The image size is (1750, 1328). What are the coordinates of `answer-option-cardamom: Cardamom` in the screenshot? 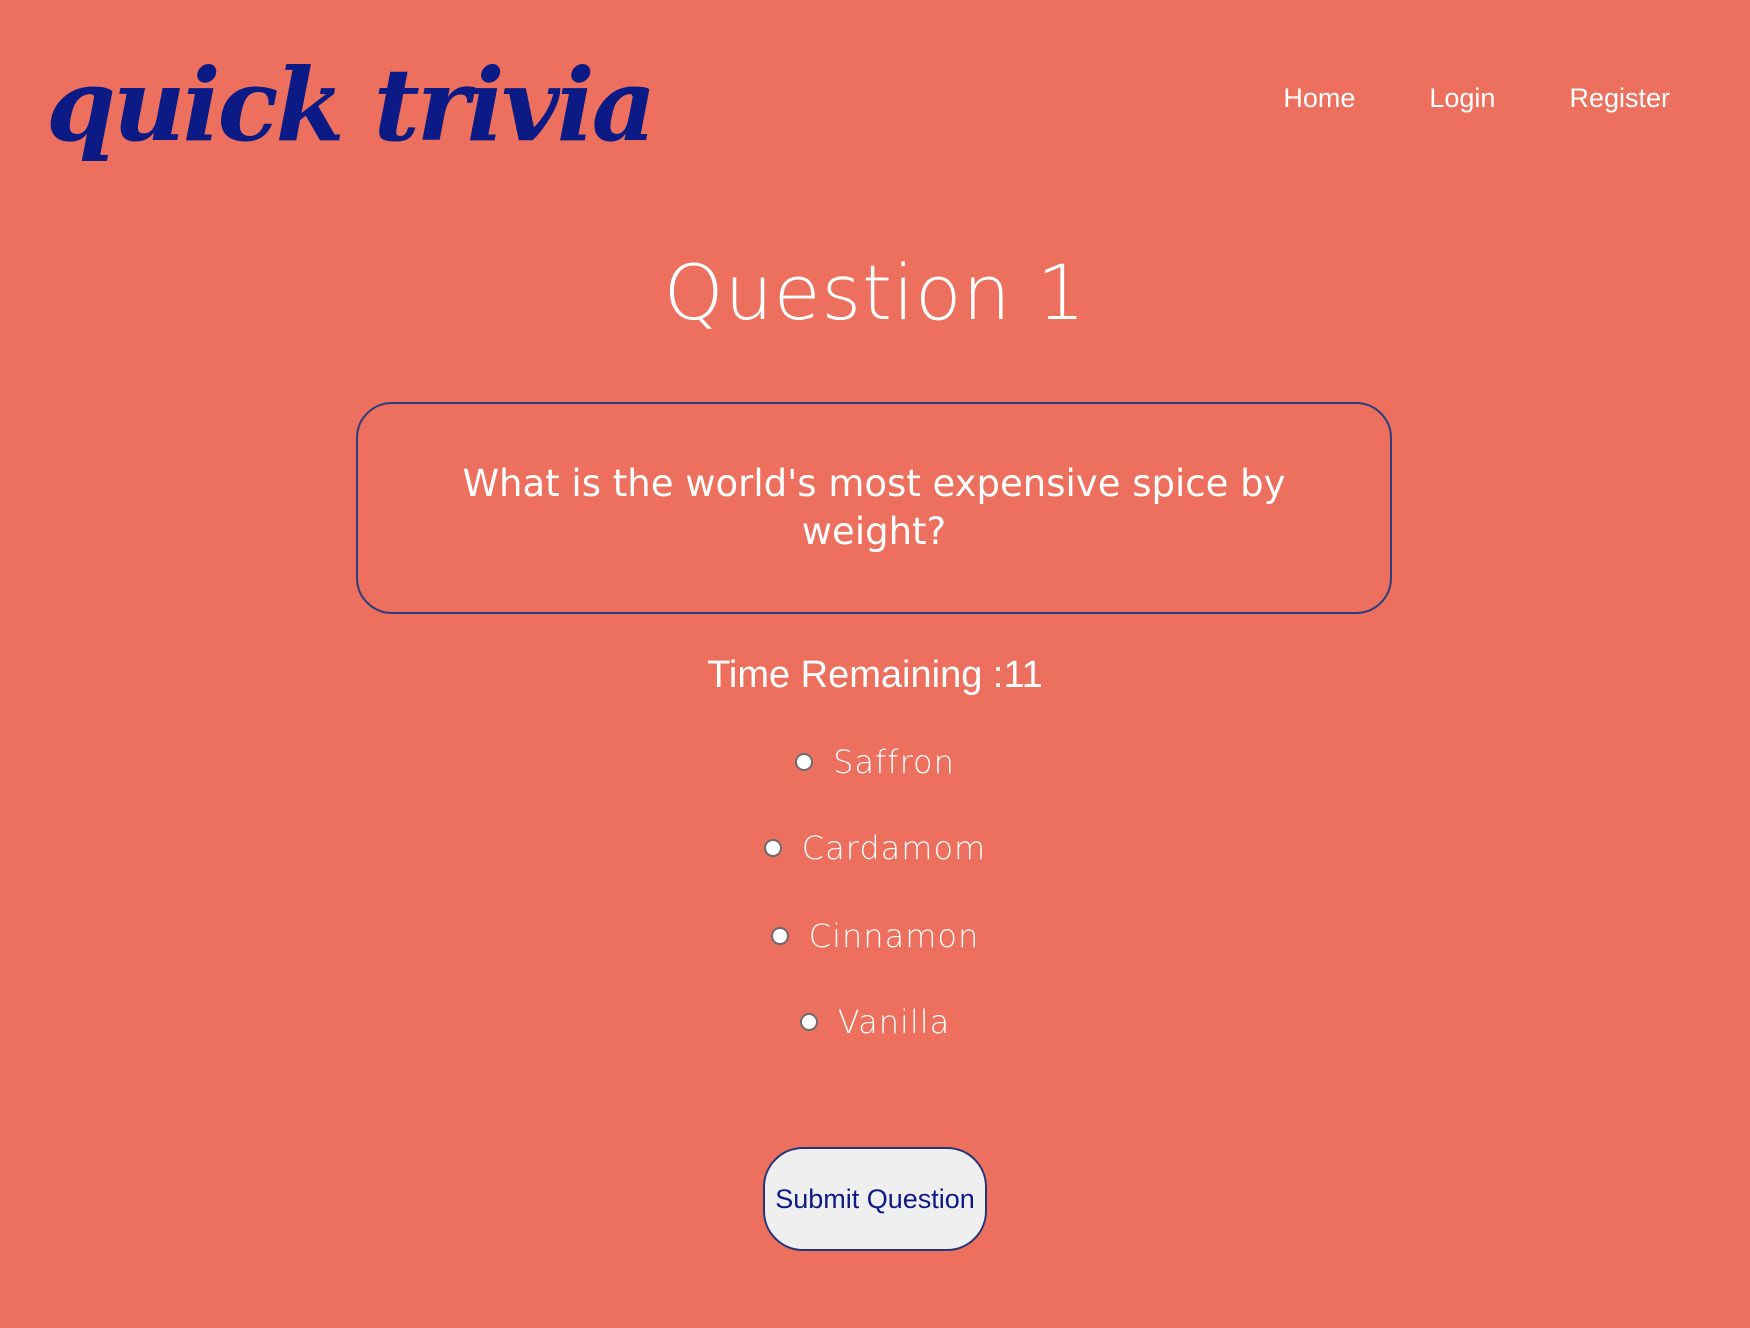 It's located at (875, 848).